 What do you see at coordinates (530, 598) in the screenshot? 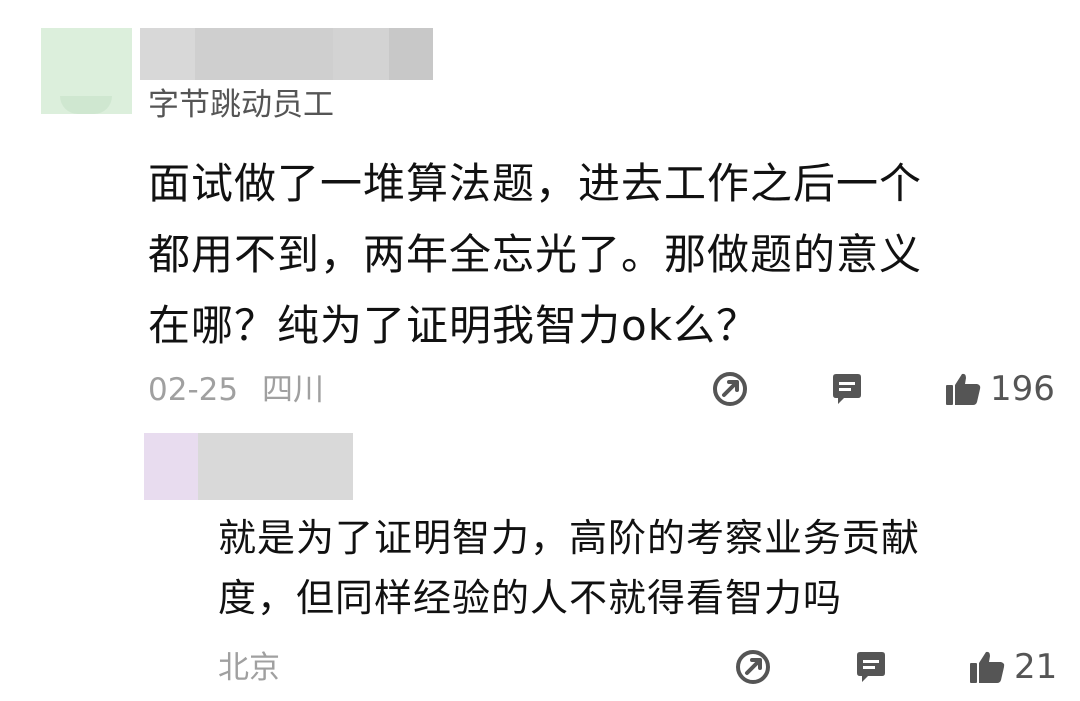
I see `reply-line: 度，但同样经验的人不就得看智力吗` at bounding box center [530, 598].